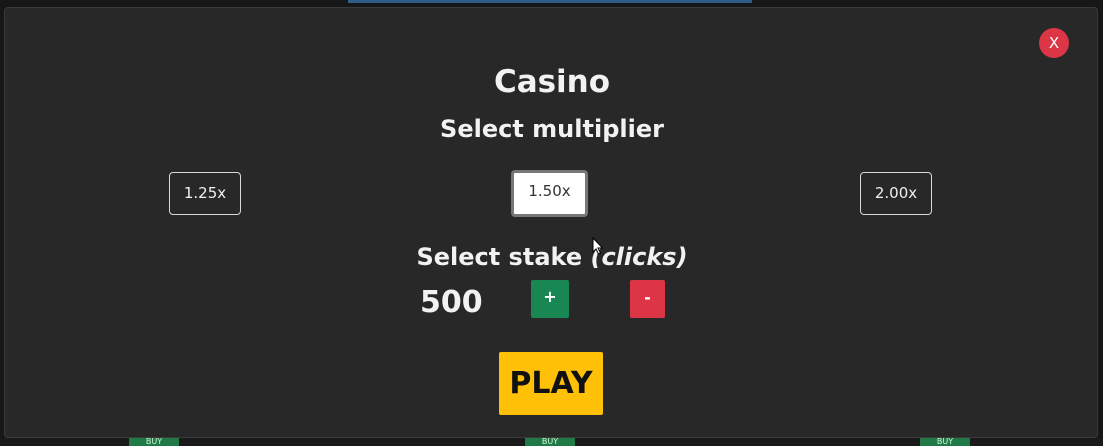  Describe the element at coordinates (552, 129) in the screenshot. I see `multiplier-heading: Select multiplier` at that location.